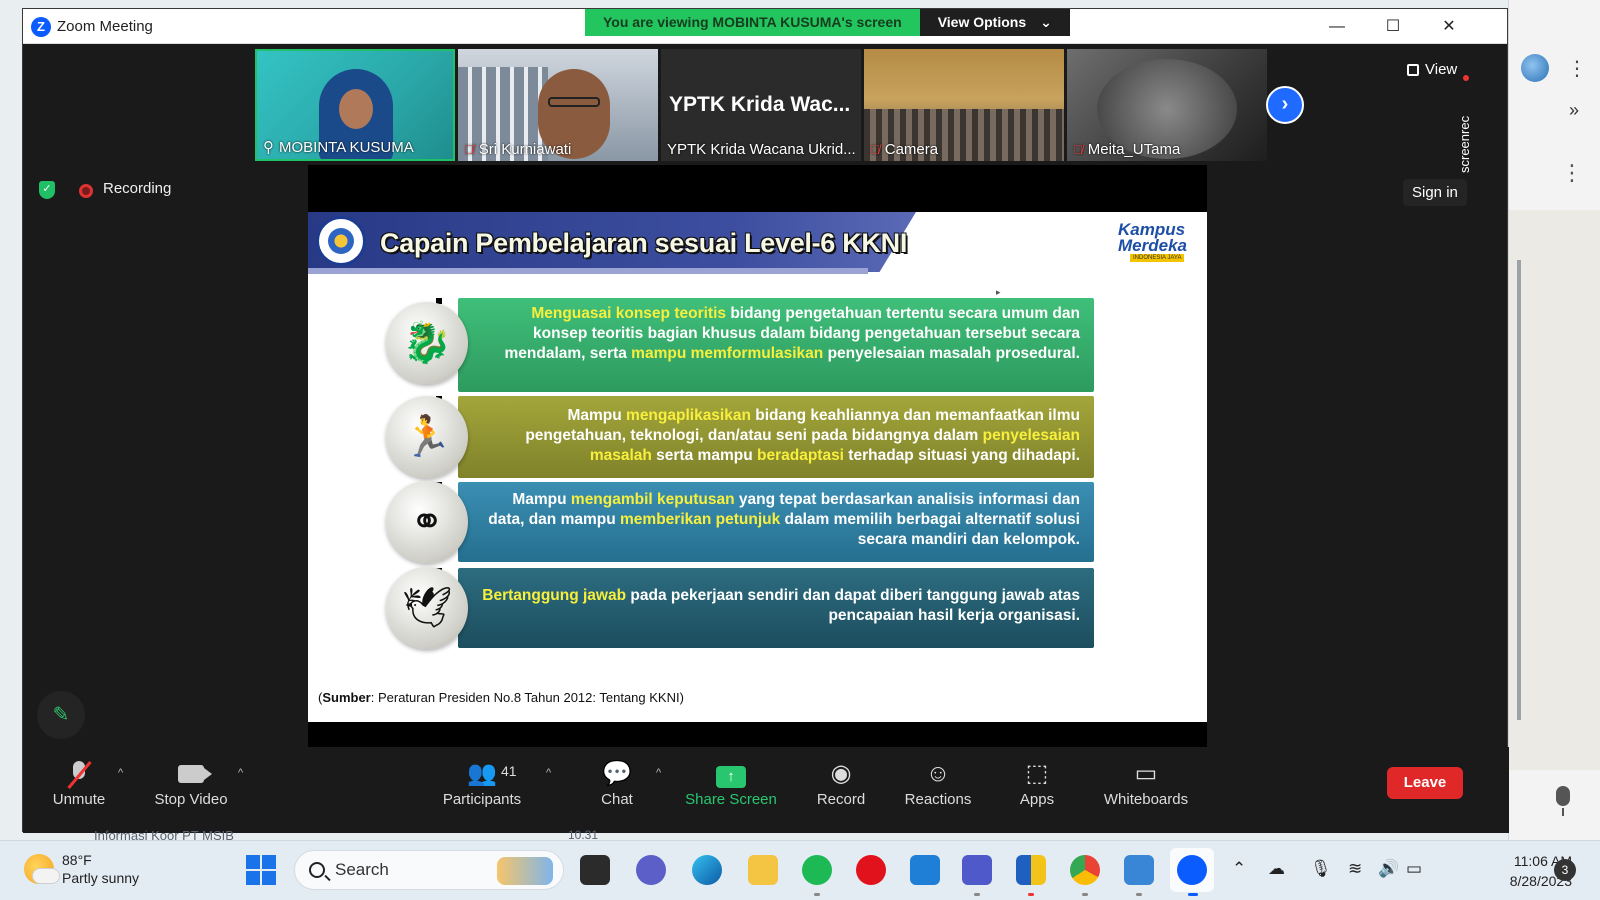 The width and height of the screenshot is (1600, 900). What do you see at coordinates (925, 870) in the screenshot?
I see `mail-icon` at bounding box center [925, 870].